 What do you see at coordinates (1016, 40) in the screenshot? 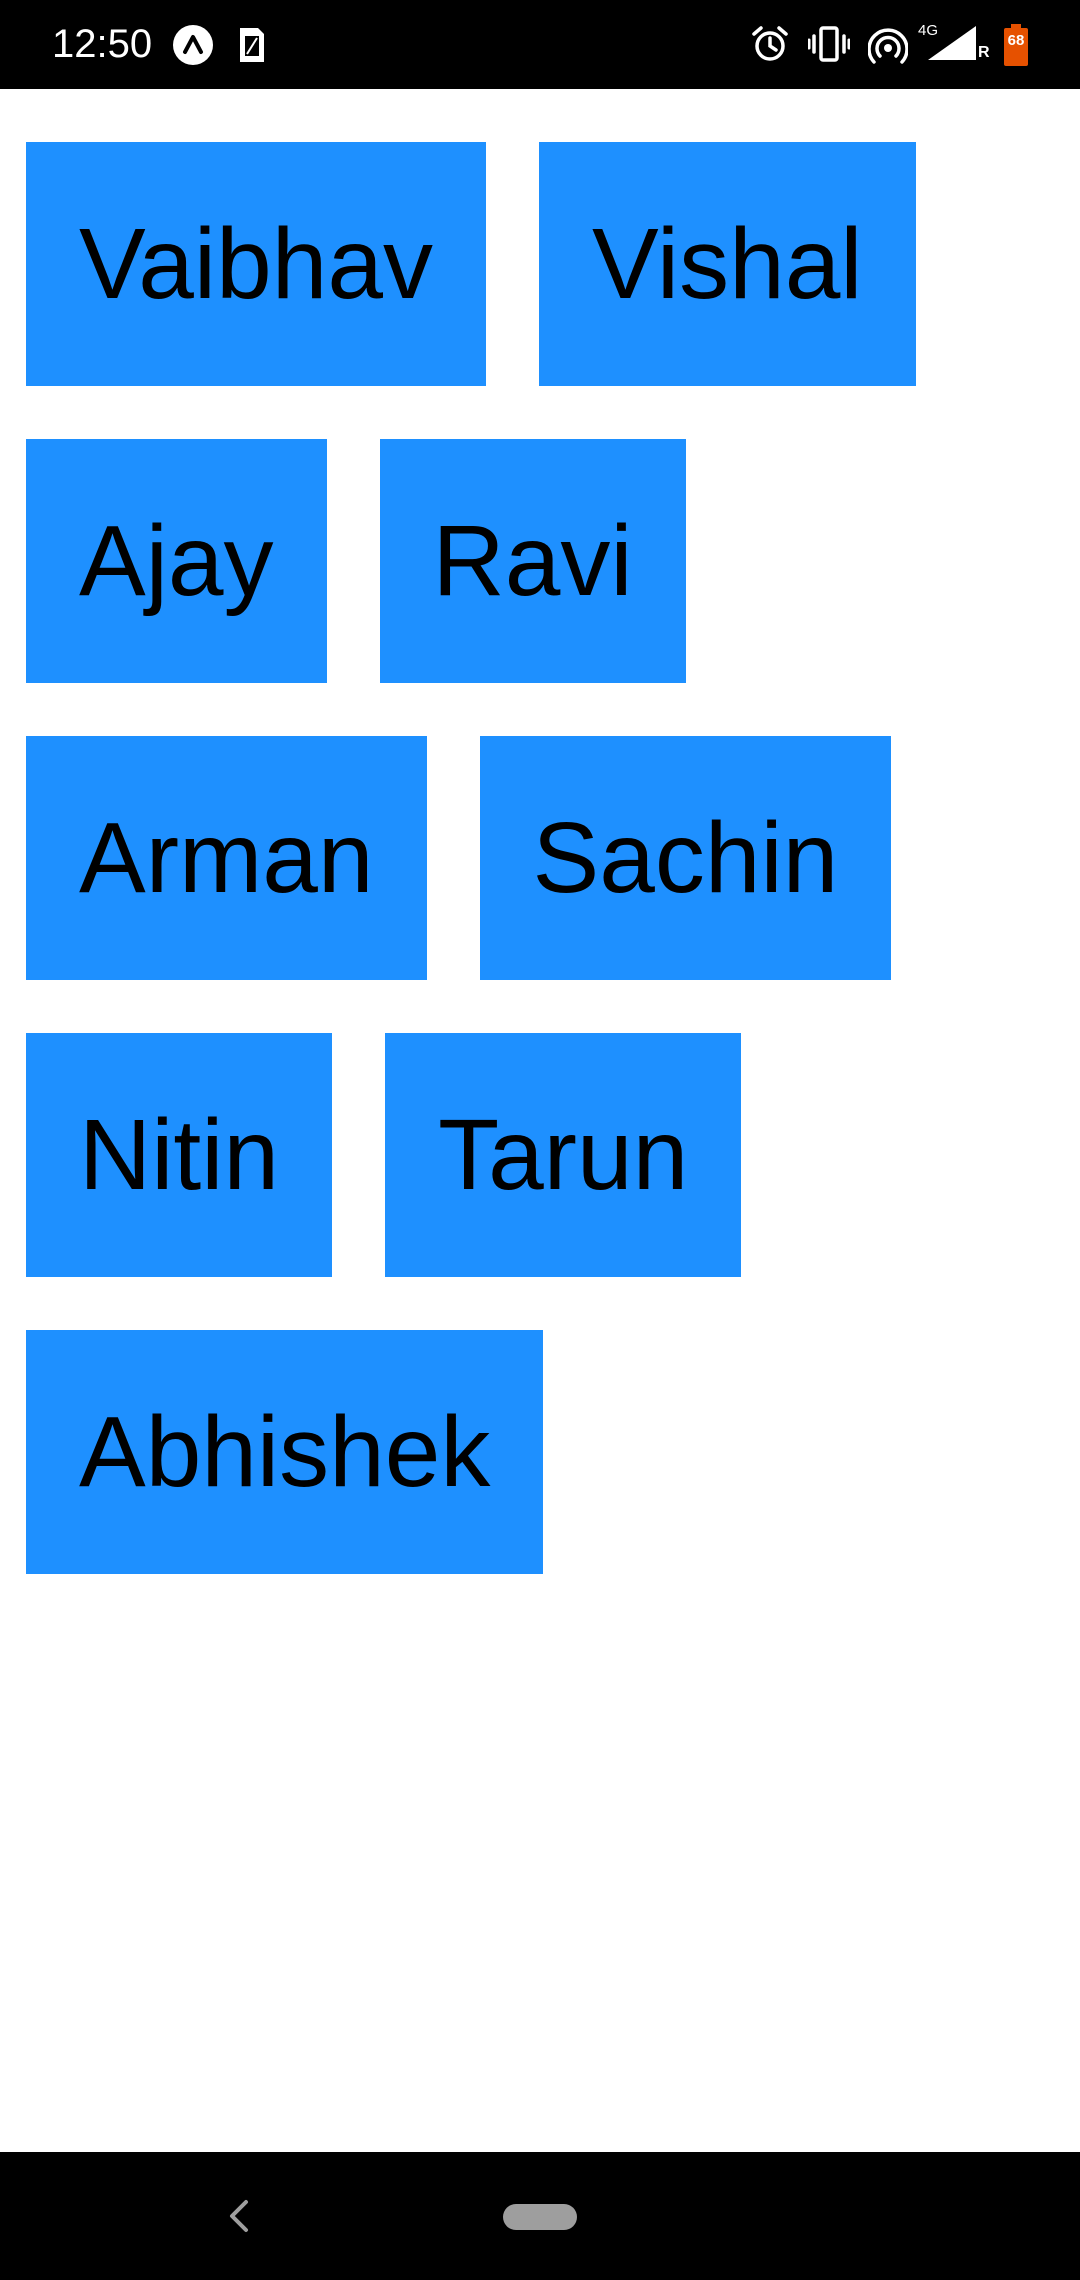
I see `battery-level: 68` at bounding box center [1016, 40].